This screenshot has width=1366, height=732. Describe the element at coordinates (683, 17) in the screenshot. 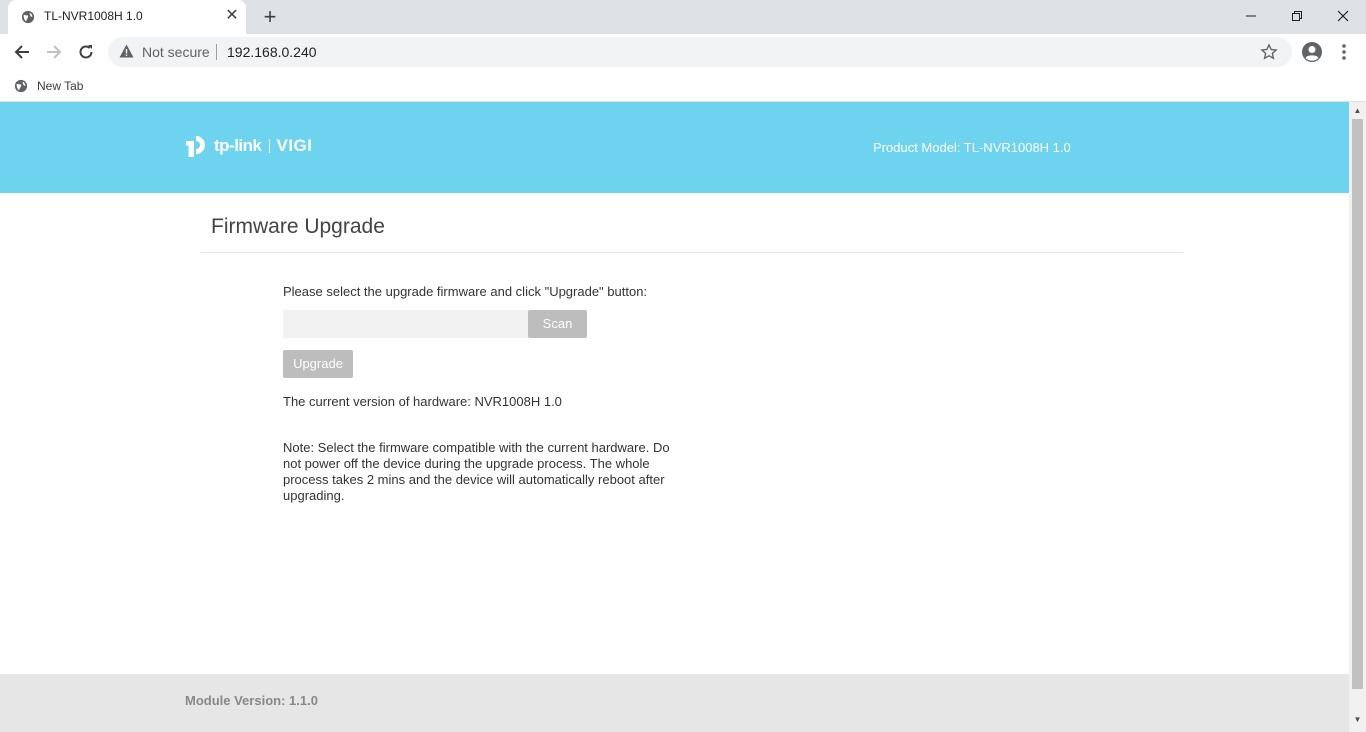

I see `tab-strip: TL-NVR1008H 1.0 ✕ +` at that location.